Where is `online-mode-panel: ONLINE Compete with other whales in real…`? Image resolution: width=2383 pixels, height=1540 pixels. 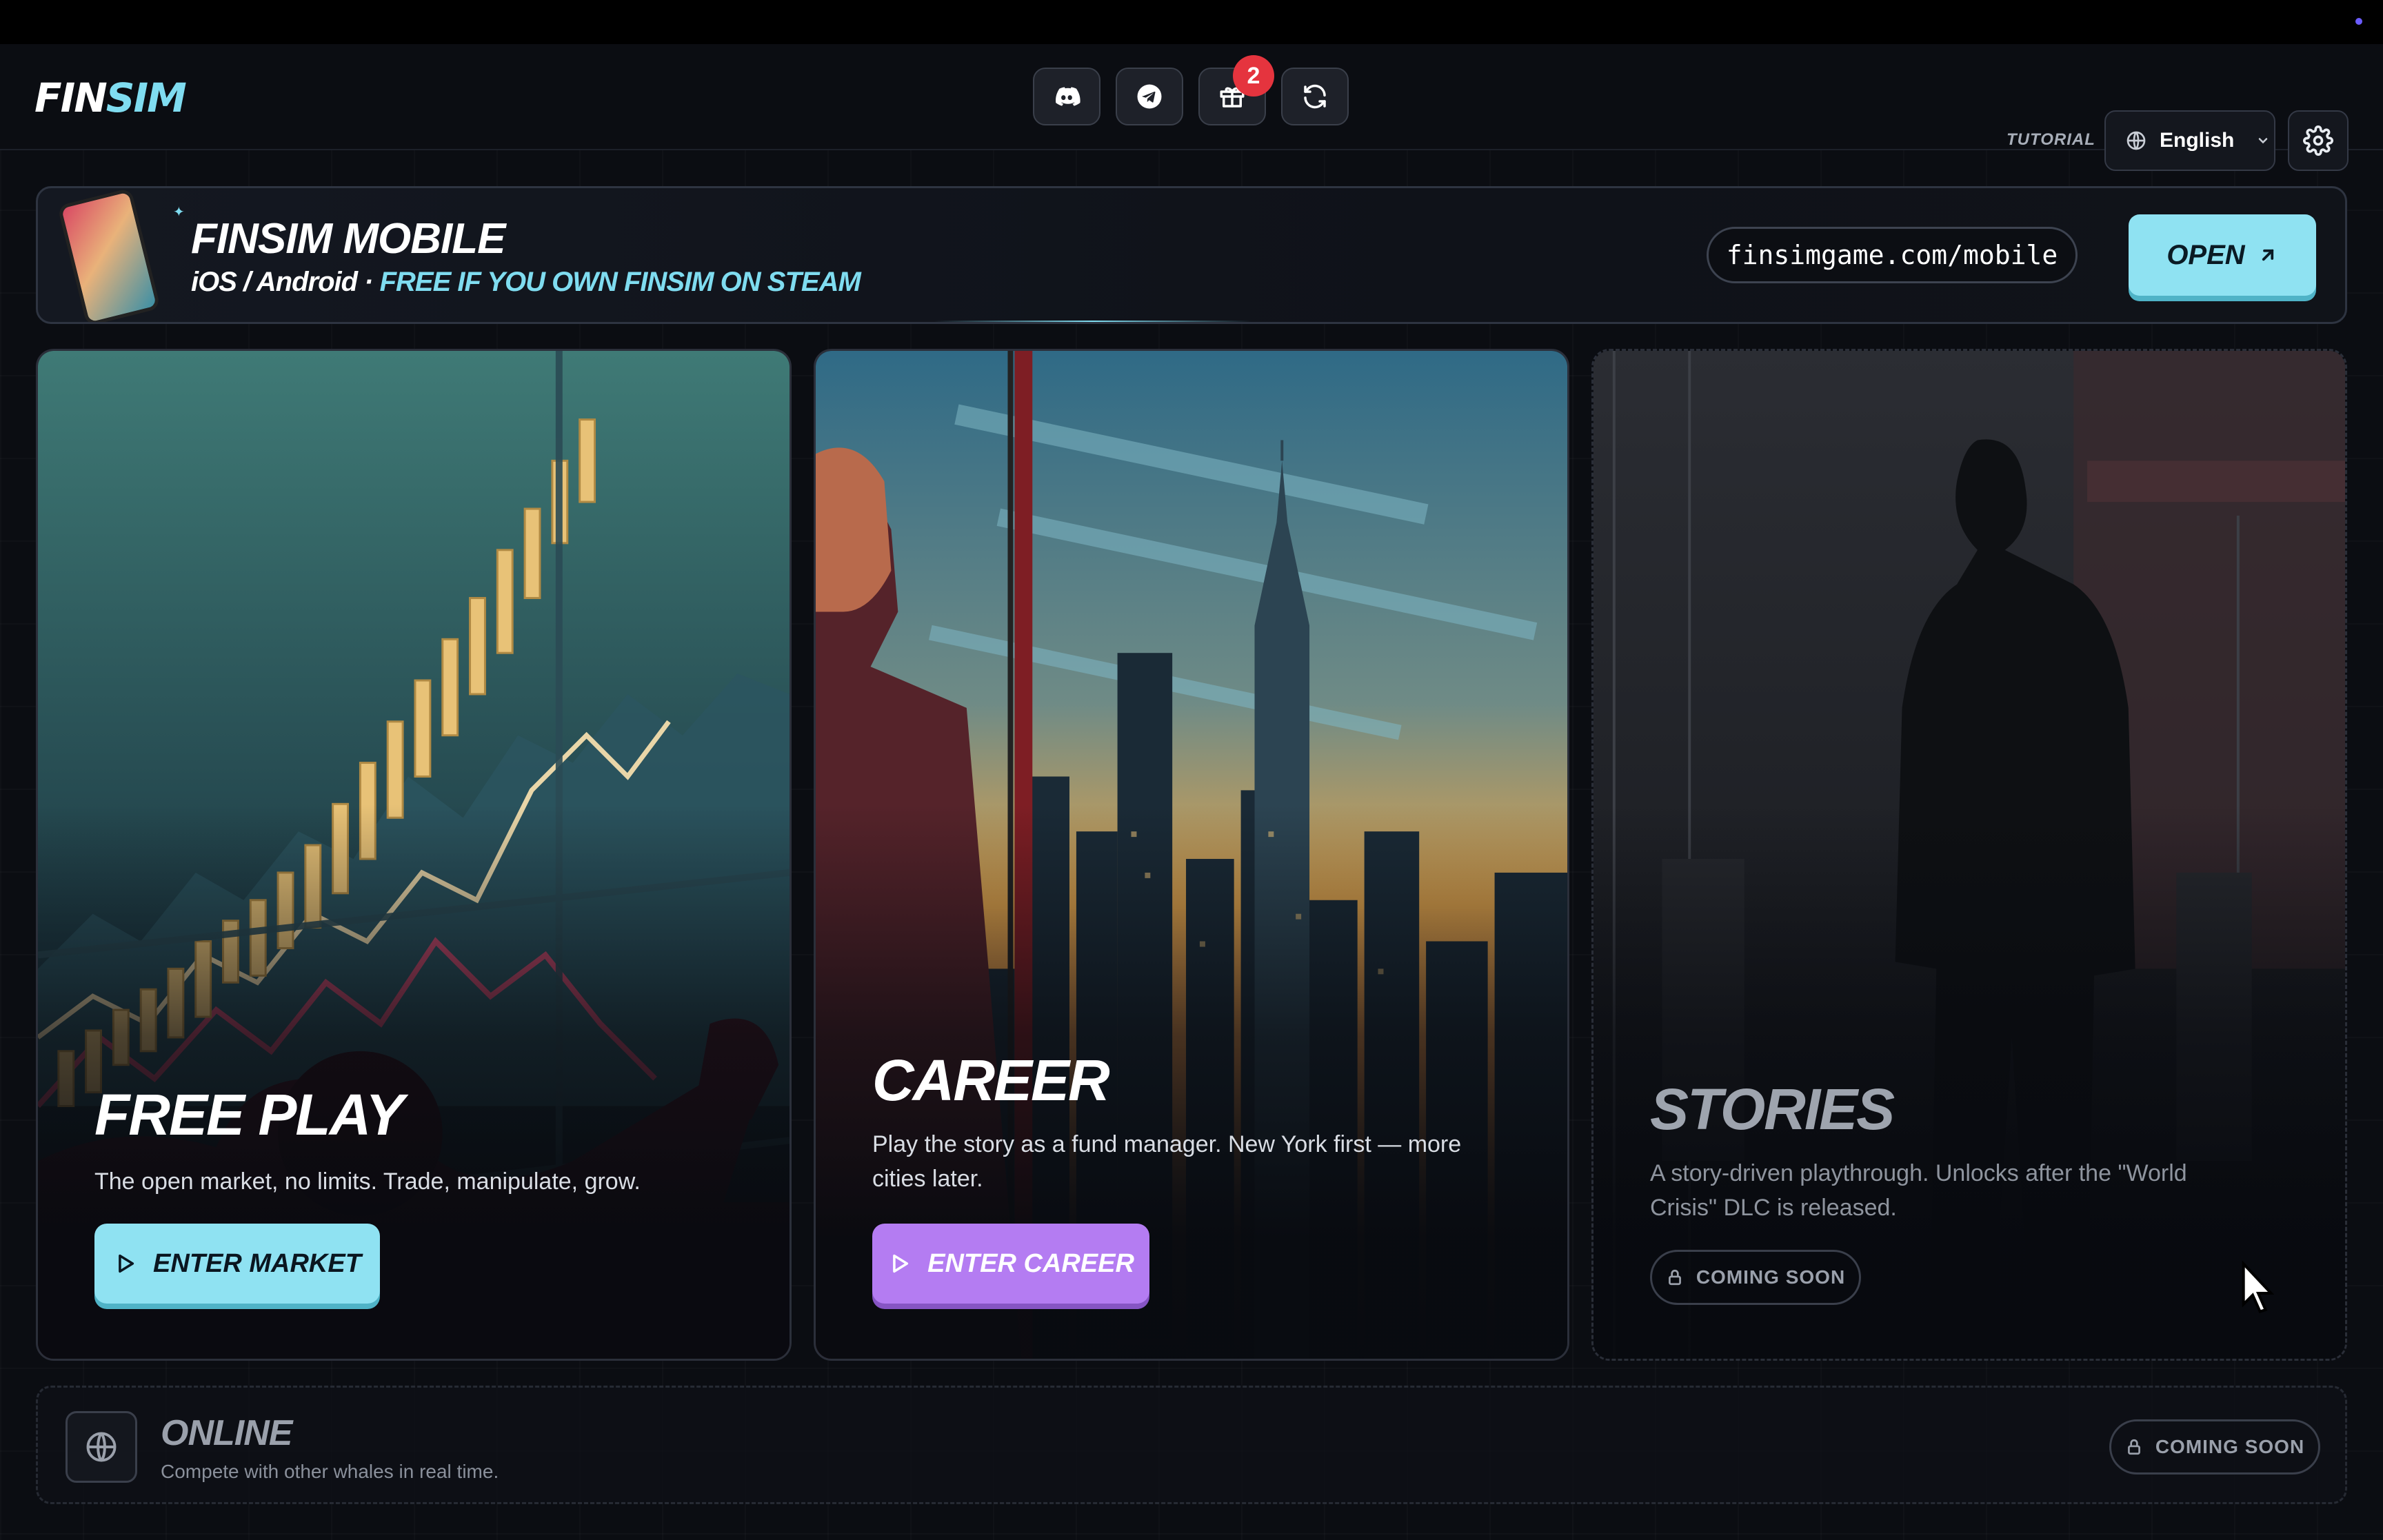
online-mode-panel: ONLINE Compete with other whales in real… is located at coordinates (1191, 1445).